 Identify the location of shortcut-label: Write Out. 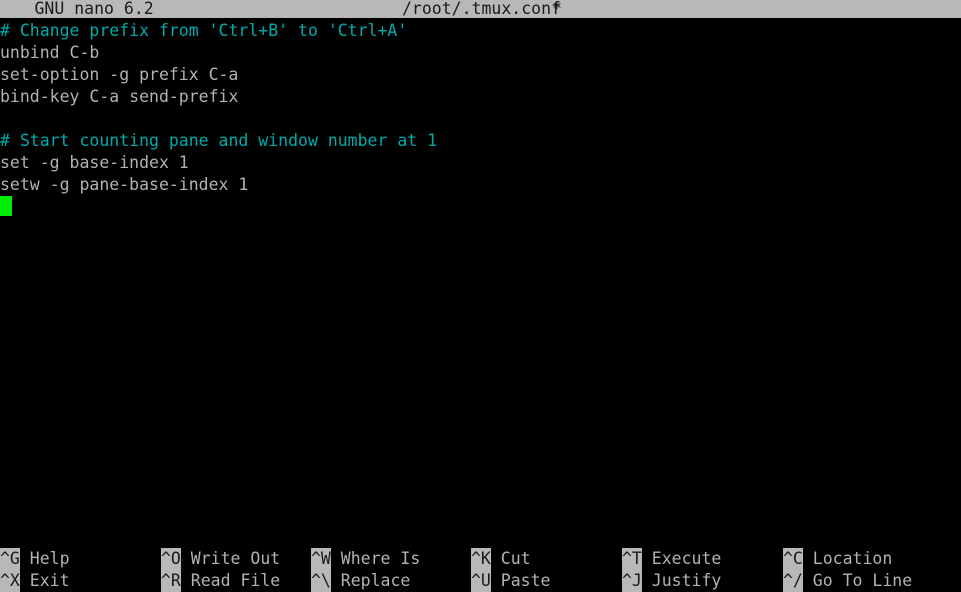
(230, 558).